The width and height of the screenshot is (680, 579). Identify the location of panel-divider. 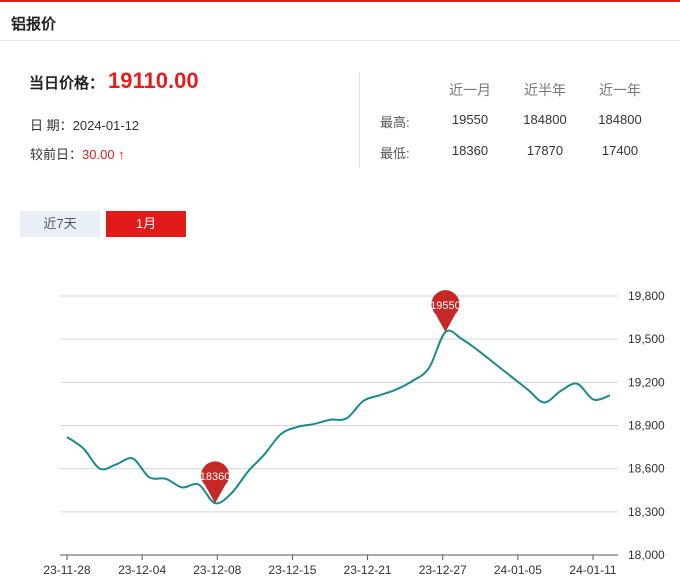
(359, 119).